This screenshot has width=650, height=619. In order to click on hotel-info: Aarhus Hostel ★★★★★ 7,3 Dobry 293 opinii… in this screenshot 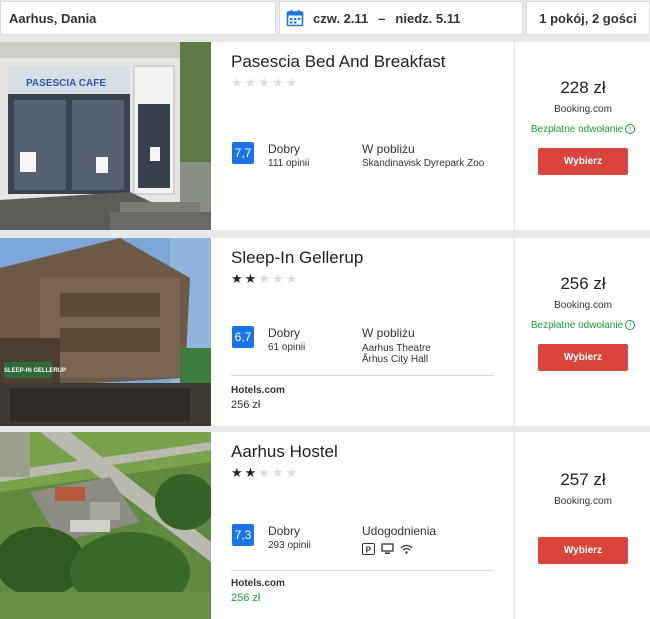, I will do `click(362, 525)`.